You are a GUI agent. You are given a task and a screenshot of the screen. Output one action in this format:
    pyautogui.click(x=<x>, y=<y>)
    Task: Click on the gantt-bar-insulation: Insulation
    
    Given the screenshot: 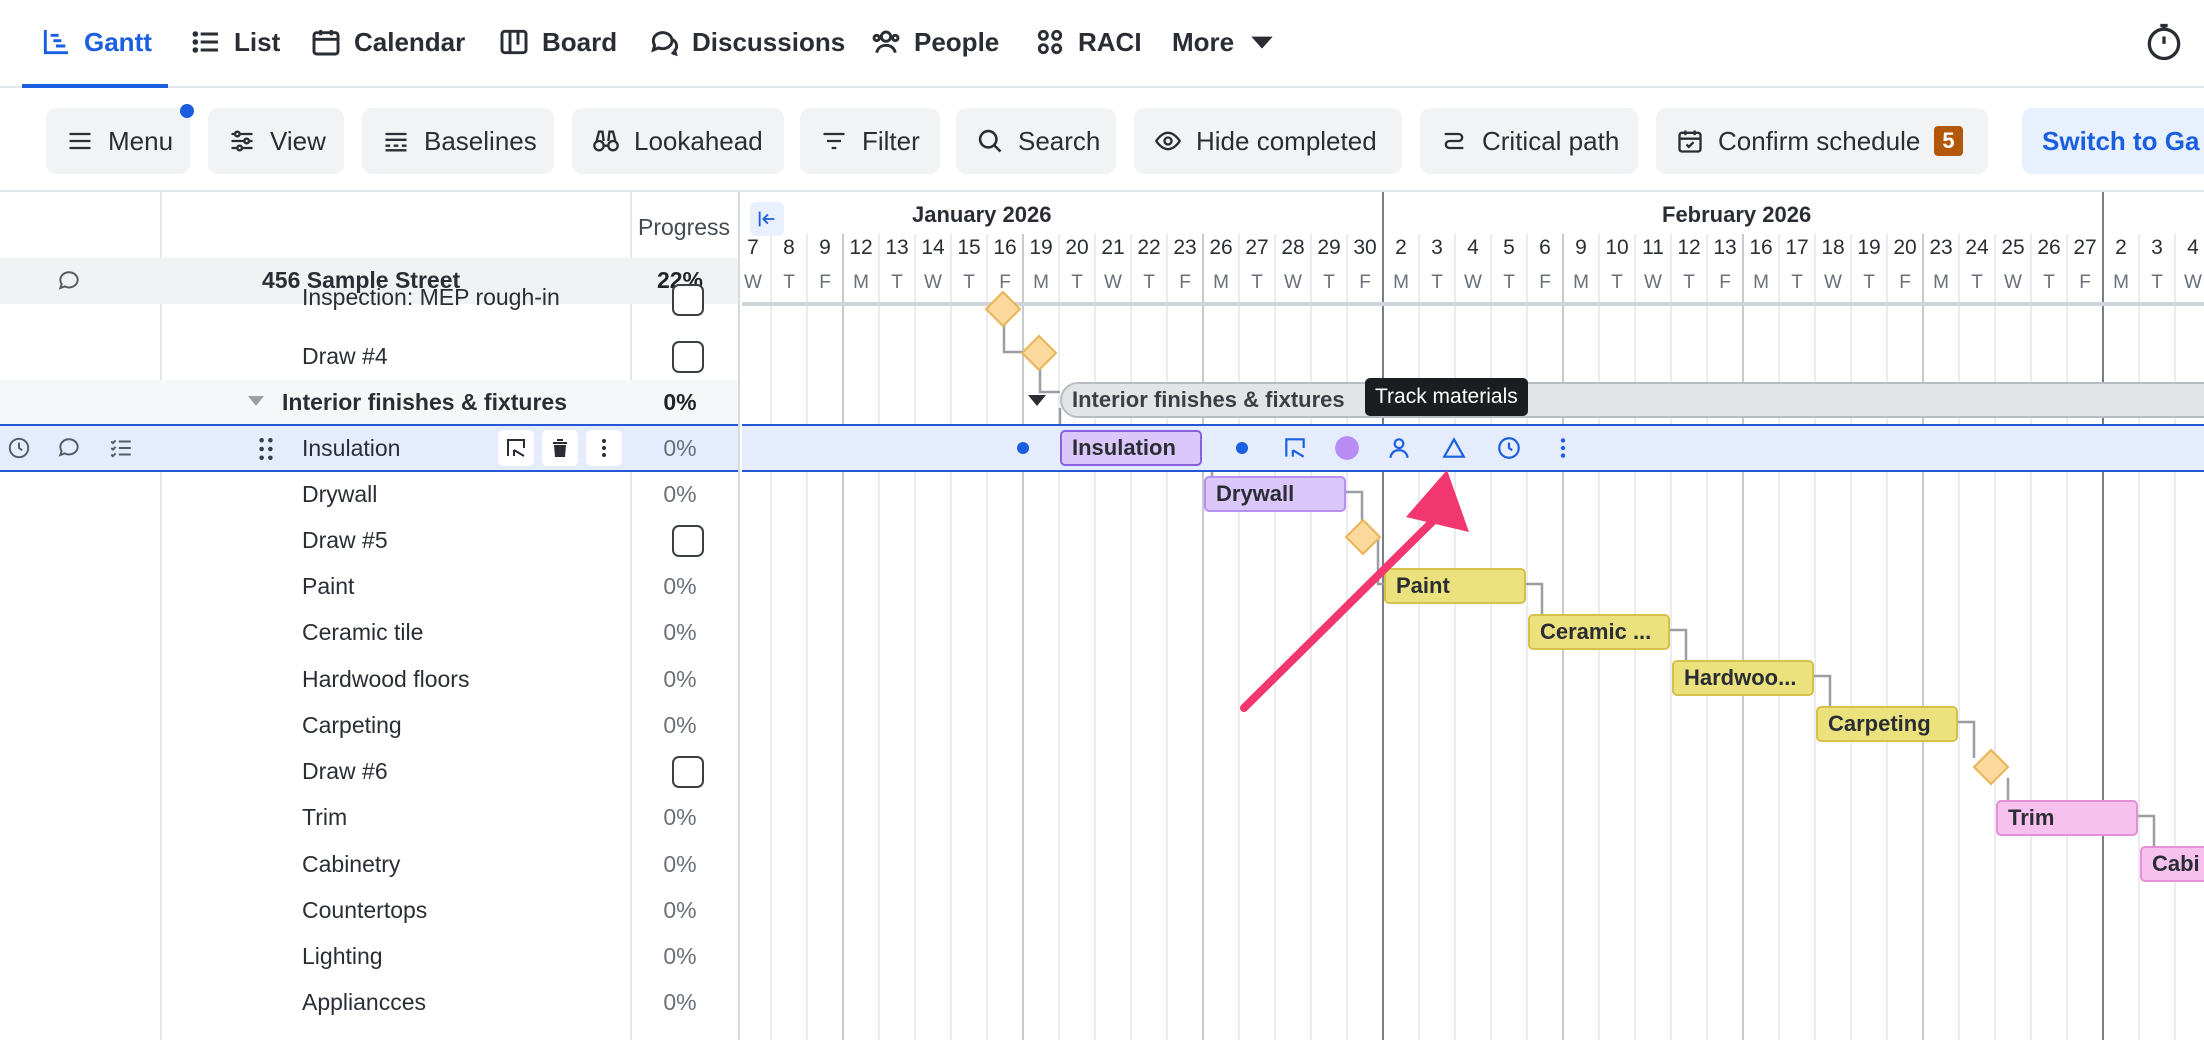 What is the action you would take?
    pyautogui.click(x=1131, y=448)
    